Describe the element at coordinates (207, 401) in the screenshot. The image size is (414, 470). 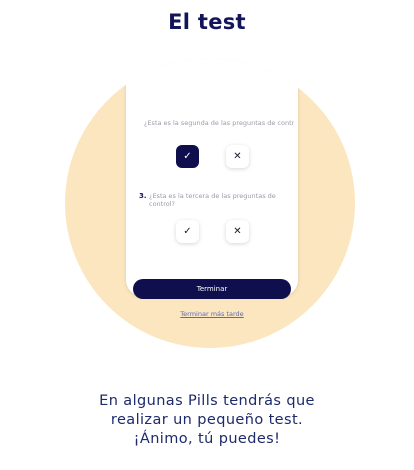
I see `caption-line-1: En algunas Pills tendrás que` at that location.